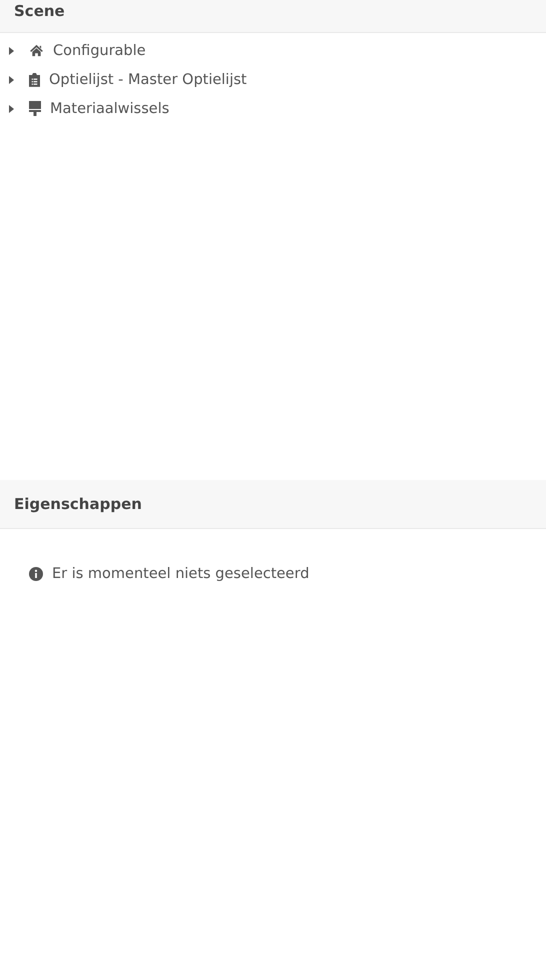 This screenshot has height=976, width=546. I want to click on panel-title: Eigenschappen, so click(78, 504).